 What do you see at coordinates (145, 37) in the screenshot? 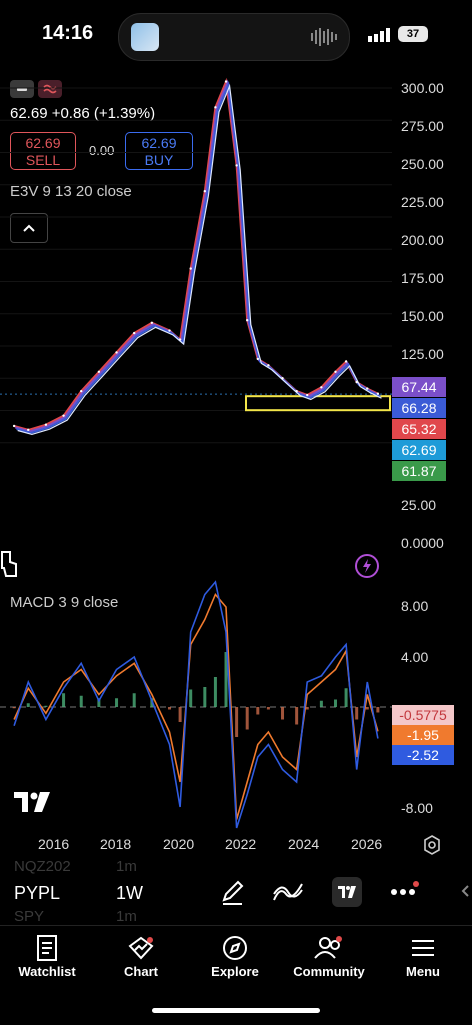
I see `avatar` at bounding box center [145, 37].